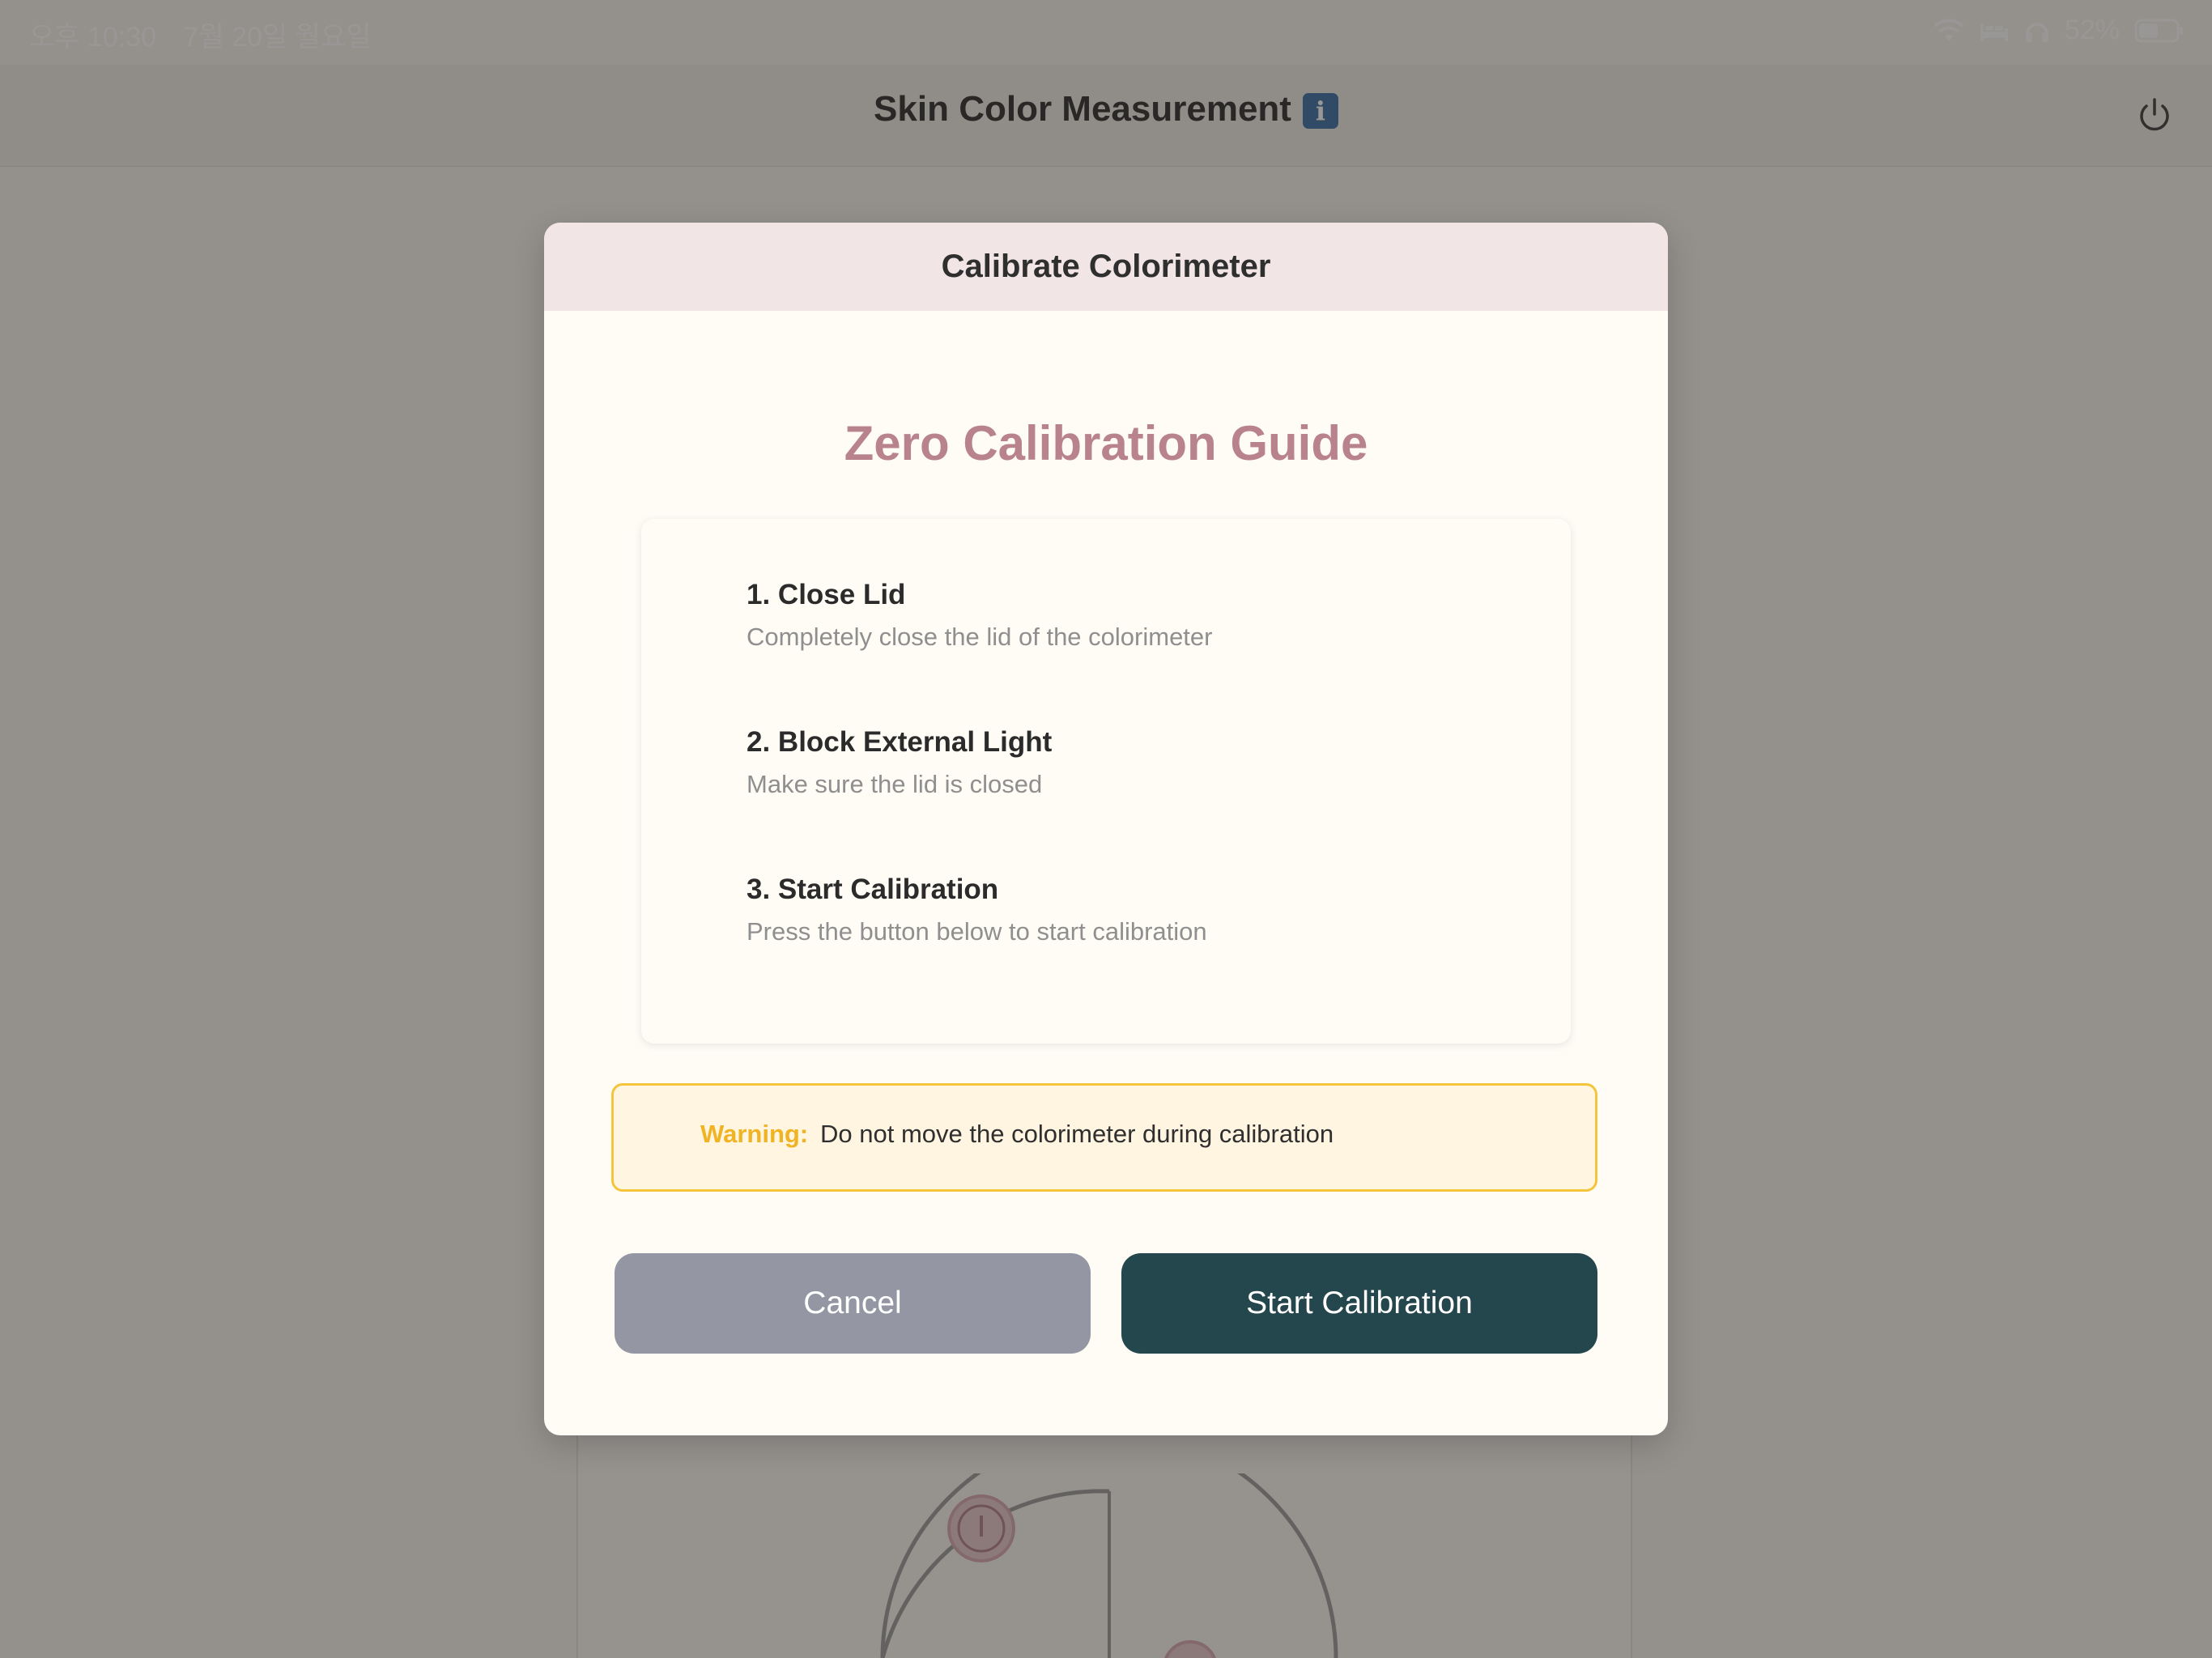 The image size is (2212, 1658). What do you see at coordinates (1106, 443) in the screenshot?
I see `guide-title: Zero Calibration Guide` at bounding box center [1106, 443].